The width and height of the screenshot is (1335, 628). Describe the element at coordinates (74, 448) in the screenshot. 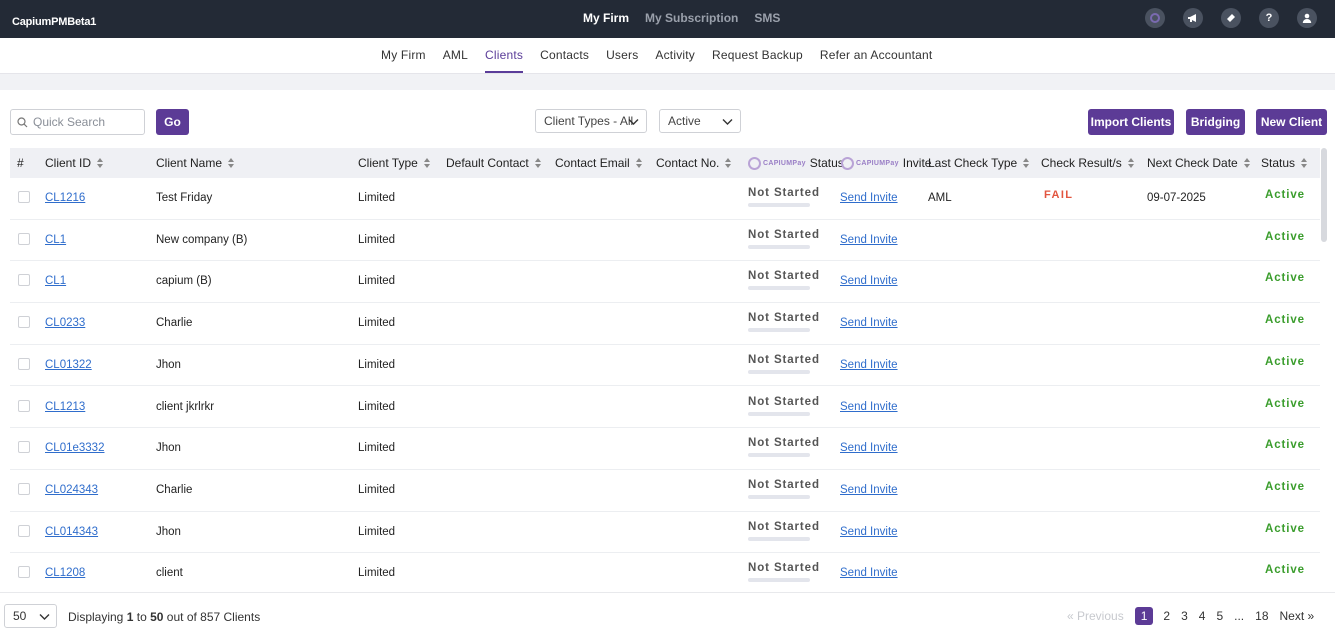

I see `client-id-link: CL01e3332` at that location.